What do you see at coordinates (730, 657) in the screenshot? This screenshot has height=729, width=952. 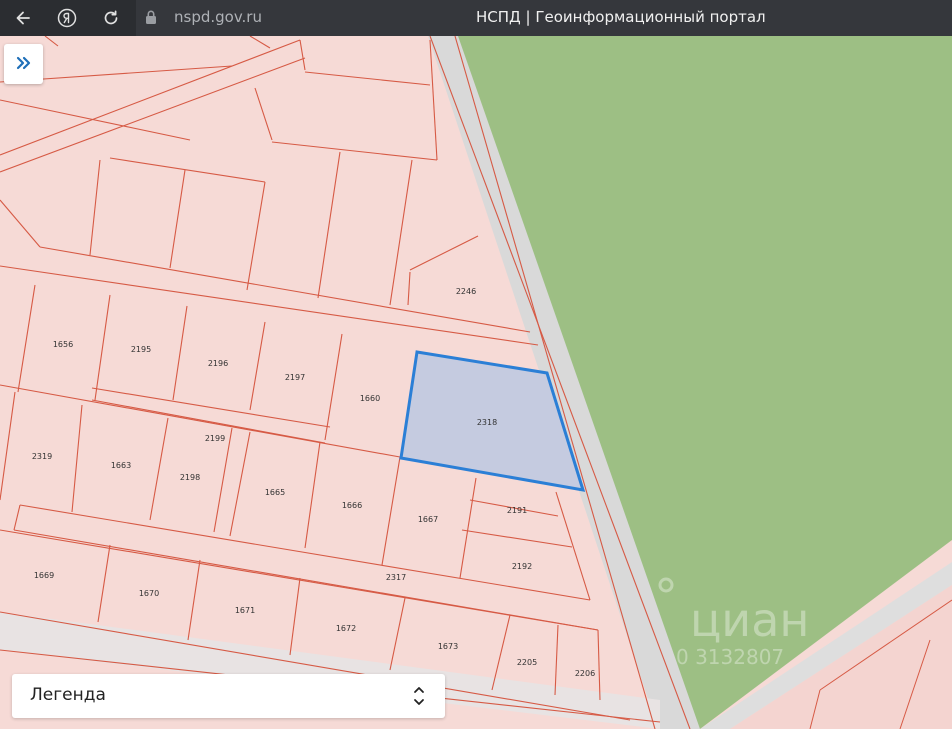 I see `watermark-number: 0 3132807` at bounding box center [730, 657].